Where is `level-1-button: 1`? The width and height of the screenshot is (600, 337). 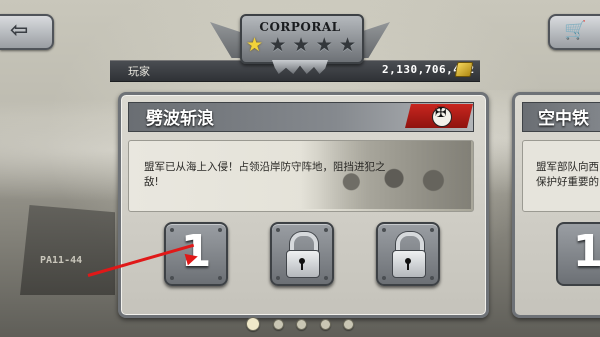
level-1-button: 1 is located at coordinates (578, 254).